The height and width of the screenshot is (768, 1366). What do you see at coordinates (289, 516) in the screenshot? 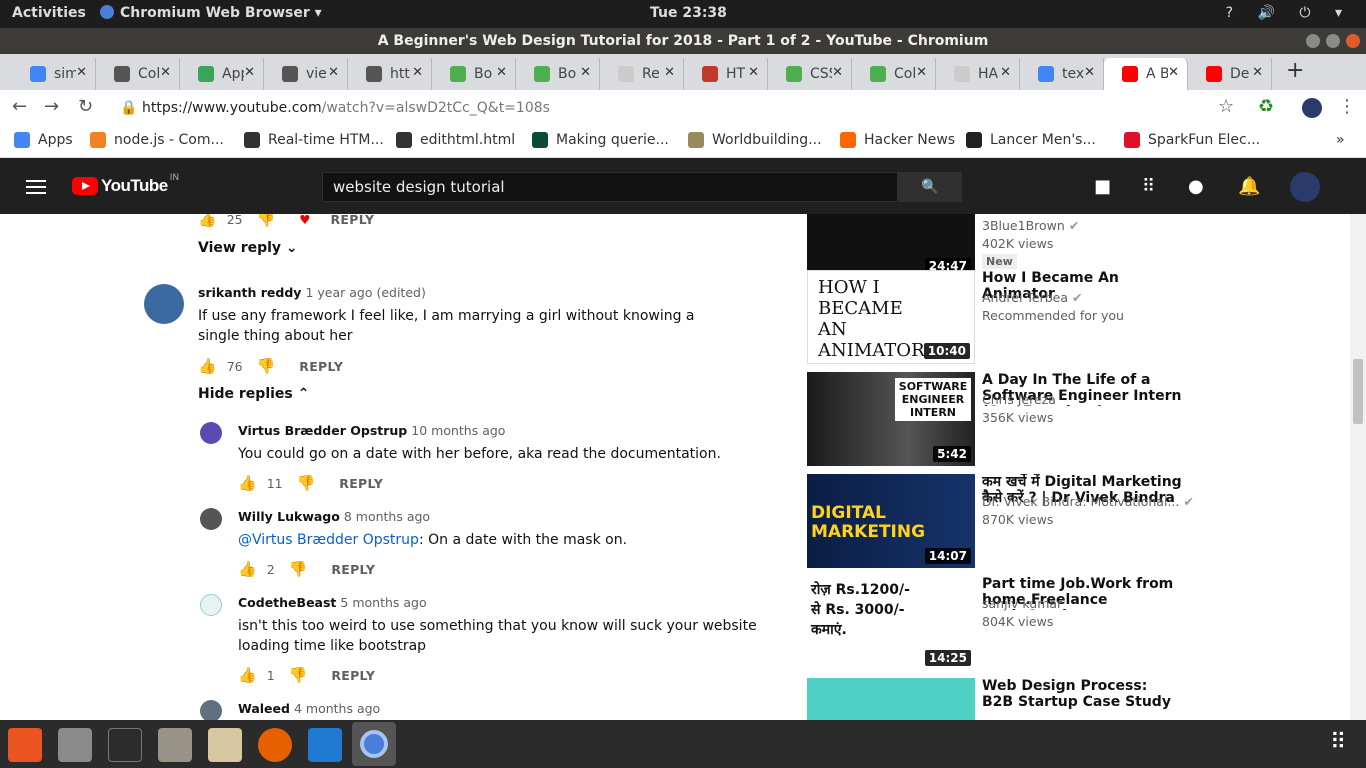
I see `author-name: Willy Lukwago` at bounding box center [289, 516].